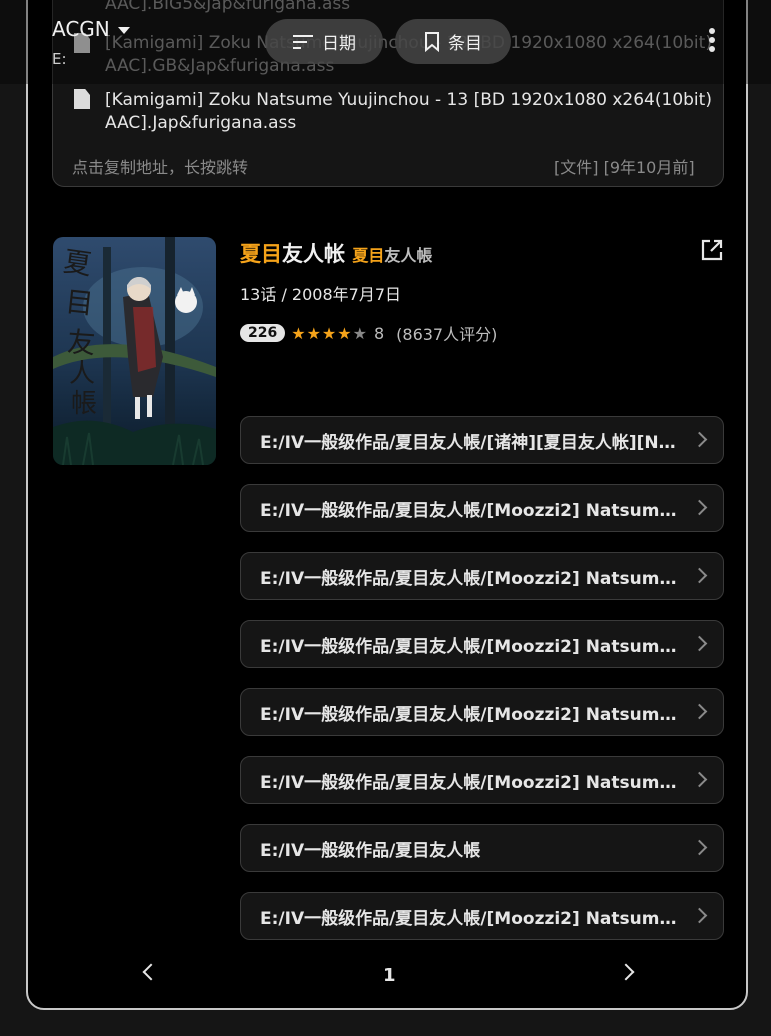  I want to click on entry-label: 条目, so click(465, 44).